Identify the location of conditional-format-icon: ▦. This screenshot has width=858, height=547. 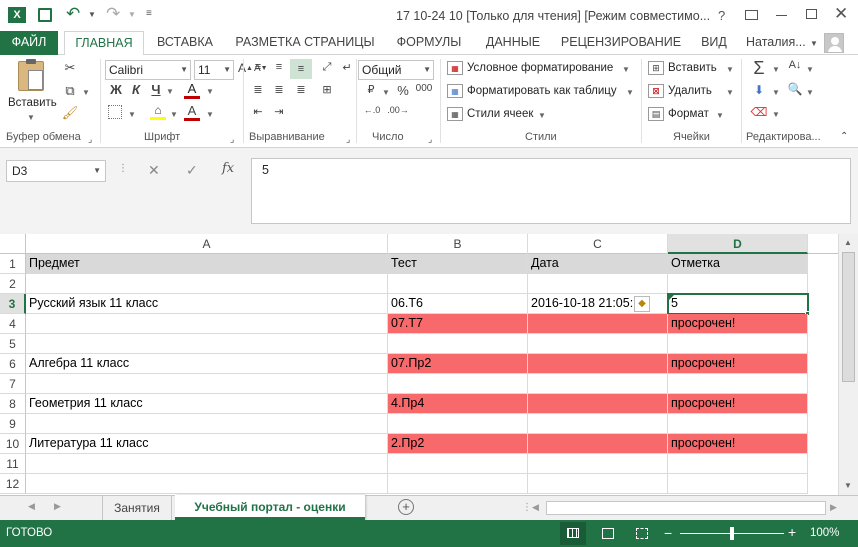
(455, 68).